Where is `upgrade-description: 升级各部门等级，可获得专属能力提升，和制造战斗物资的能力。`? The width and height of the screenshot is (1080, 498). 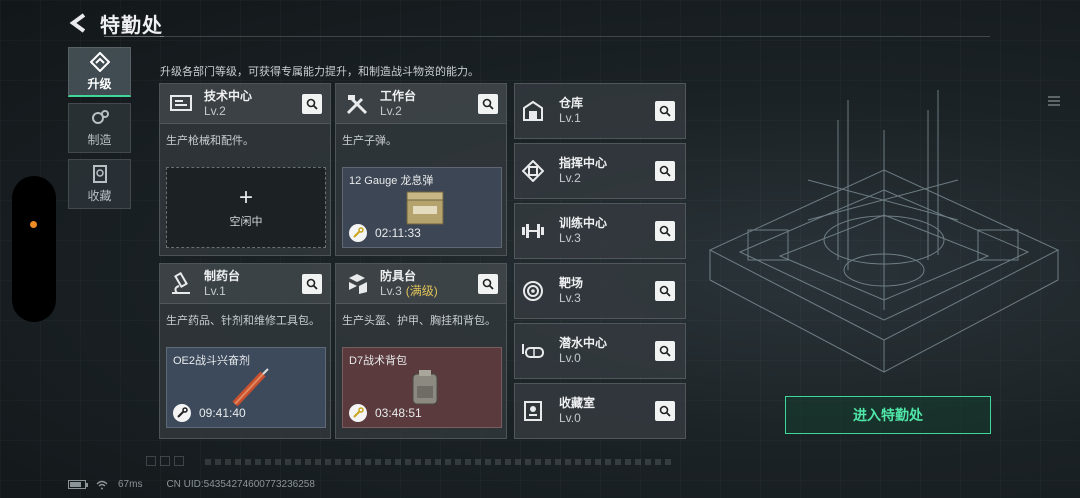
upgrade-description: 升级各部门等级，可获得专属能力提升，和制造战斗物资的能力。 is located at coordinates (319, 72).